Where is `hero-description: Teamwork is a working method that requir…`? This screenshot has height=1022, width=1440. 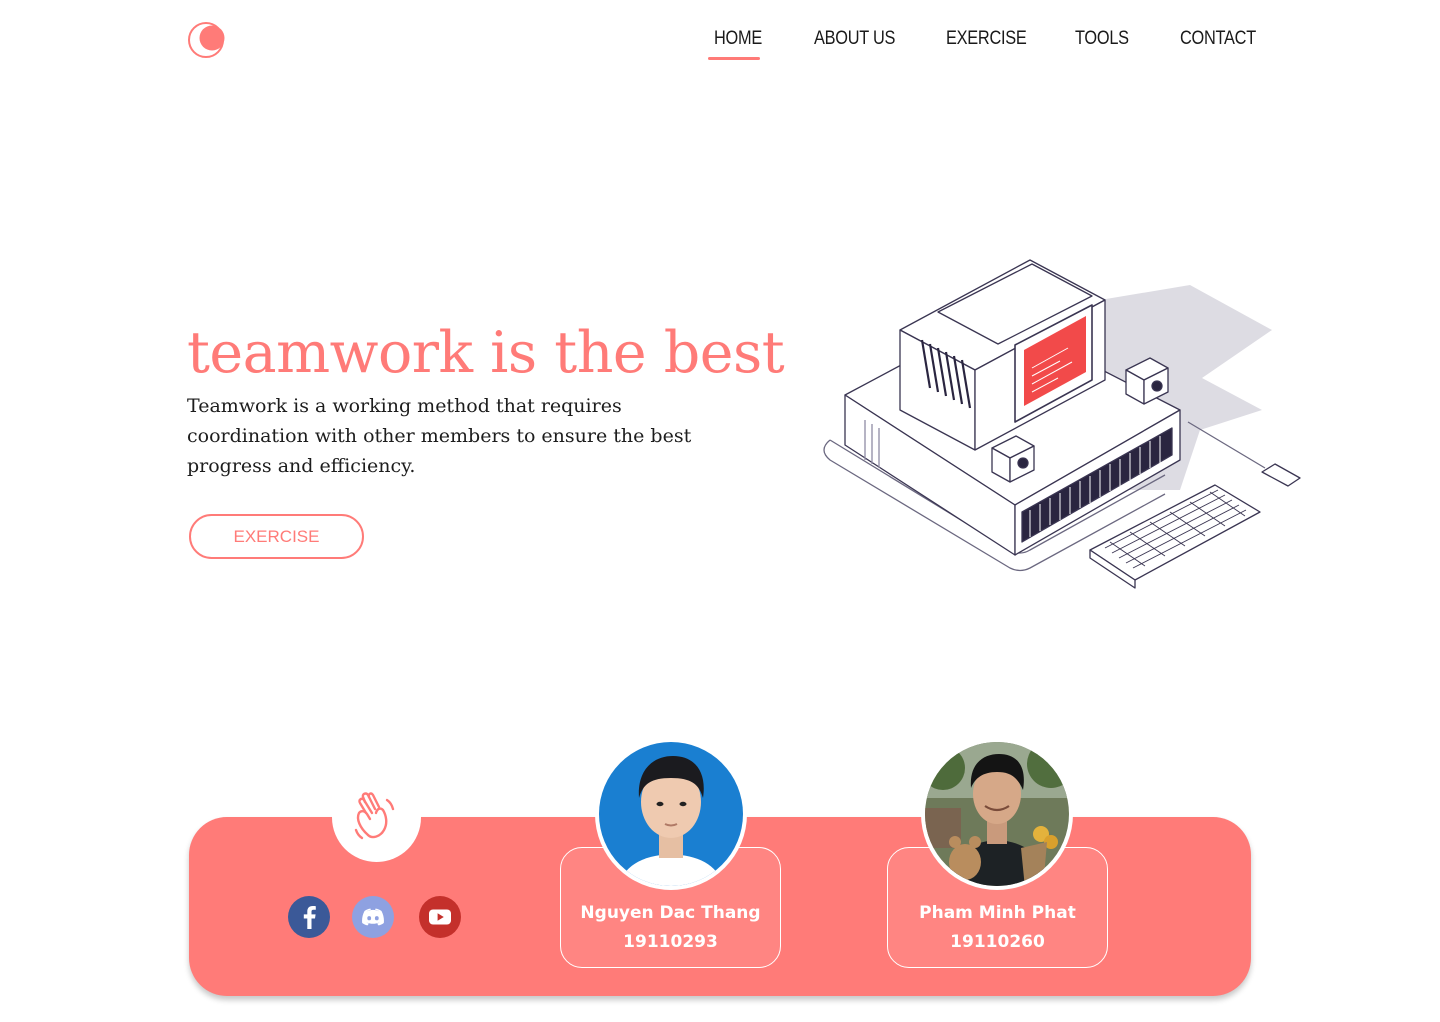
hero-description: Teamwork is a working method that requir… is located at coordinates (439, 436).